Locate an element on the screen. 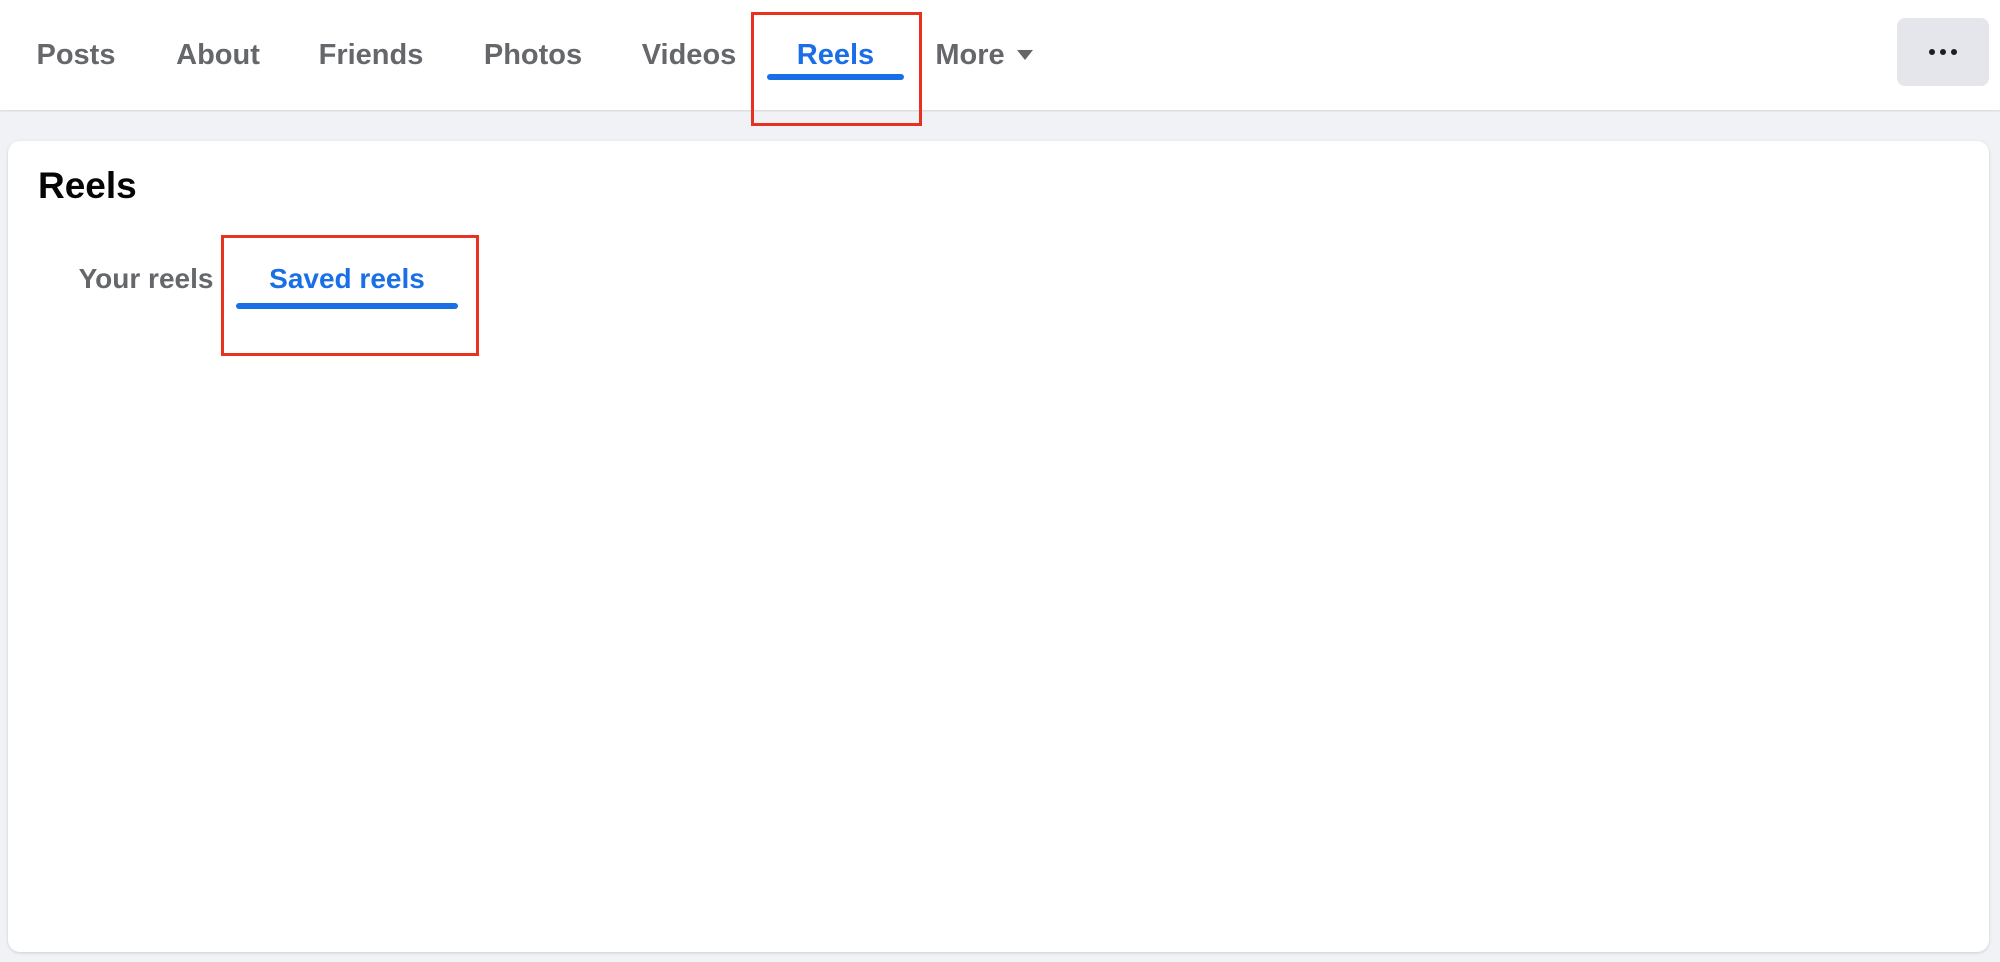 The width and height of the screenshot is (2000, 962). tab-friends-label: Friends is located at coordinates (371, 54).